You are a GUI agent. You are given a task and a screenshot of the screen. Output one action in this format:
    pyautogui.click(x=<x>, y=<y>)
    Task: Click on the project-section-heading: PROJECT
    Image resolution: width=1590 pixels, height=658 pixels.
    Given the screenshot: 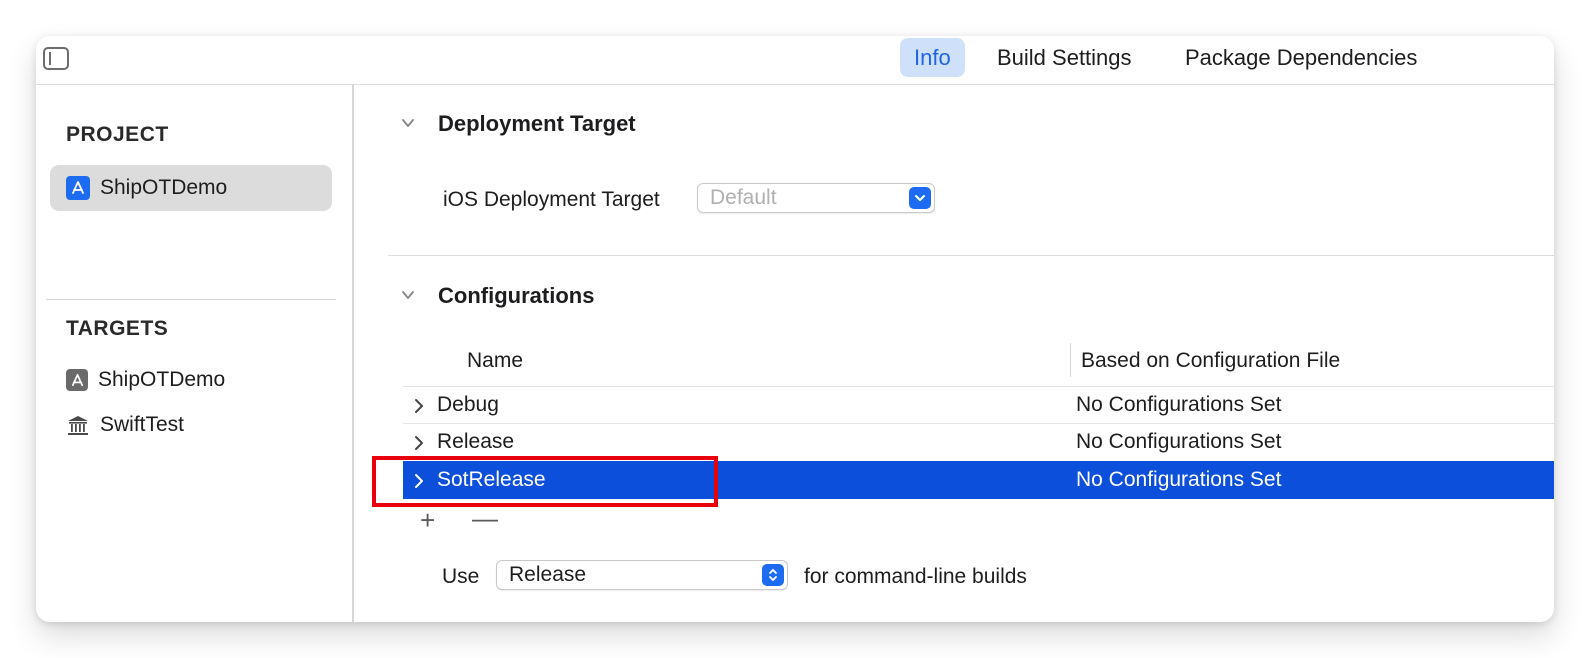 What is the action you would take?
    pyautogui.click(x=117, y=134)
    